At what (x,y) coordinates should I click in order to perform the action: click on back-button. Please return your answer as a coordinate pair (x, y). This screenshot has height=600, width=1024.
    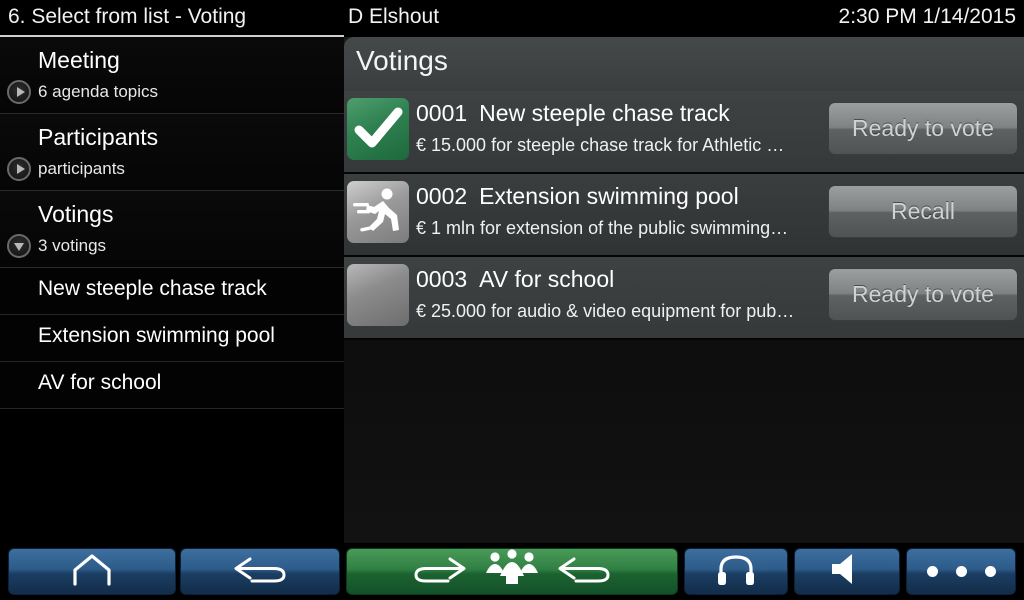
    Looking at the image, I should click on (260, 571).